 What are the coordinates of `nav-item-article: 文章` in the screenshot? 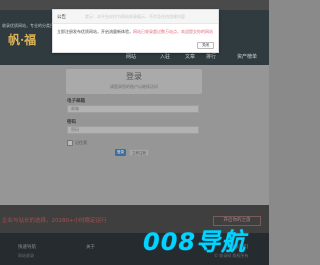 It's located at (190, 56).